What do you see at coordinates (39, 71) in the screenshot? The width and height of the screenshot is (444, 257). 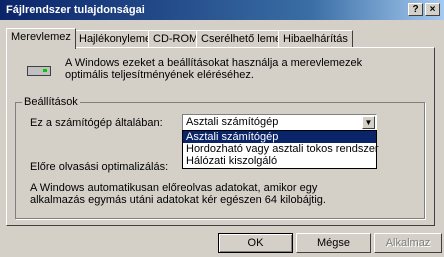 I see `hard-drive-icon` at bounding box center [39, 71].